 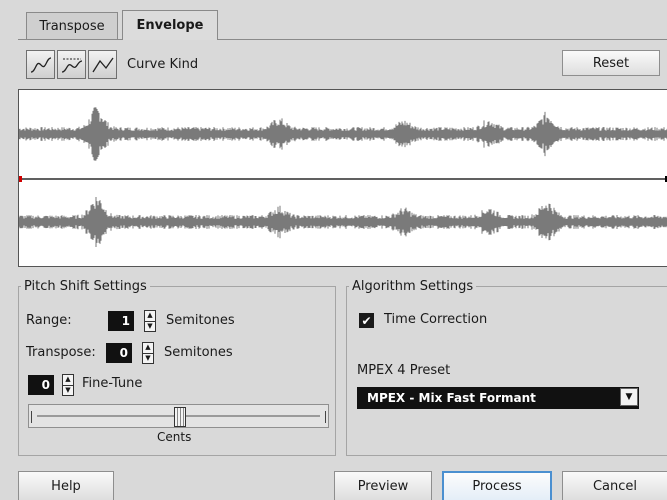 I want to click on reset-button: Reset, so click(x=611, y=63).